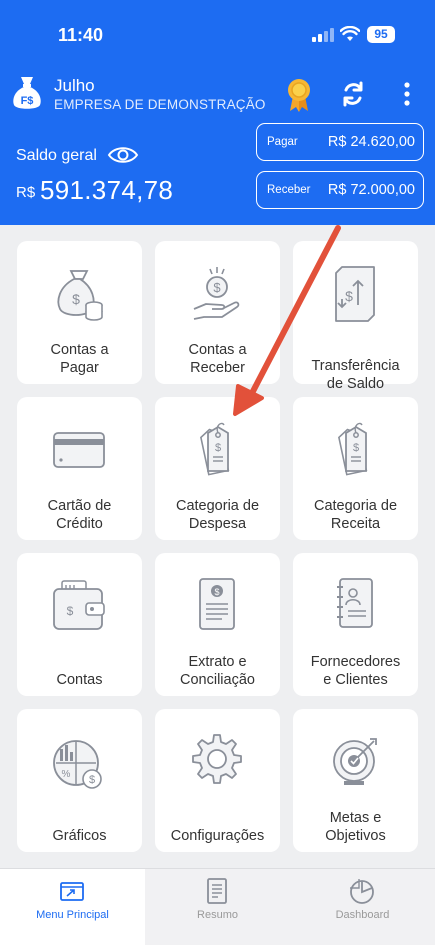 The width and height of the screenshot is (435, 945). I want to click on receber-button: Receber R$ 72.000,00, so click(340, 190).